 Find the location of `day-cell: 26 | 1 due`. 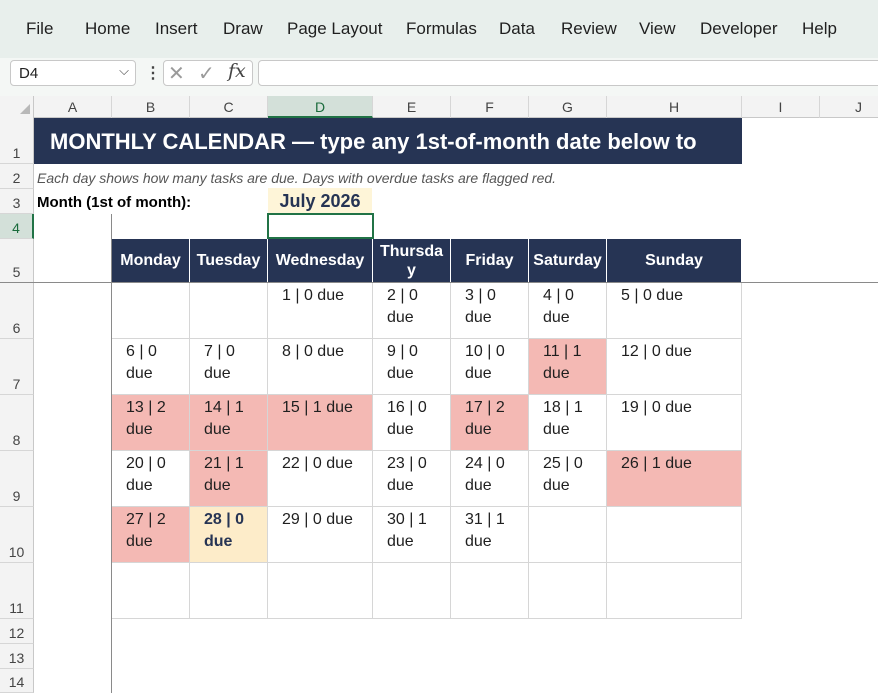

day-cell: 26 | 1 due is located at coordinates (674, 479).